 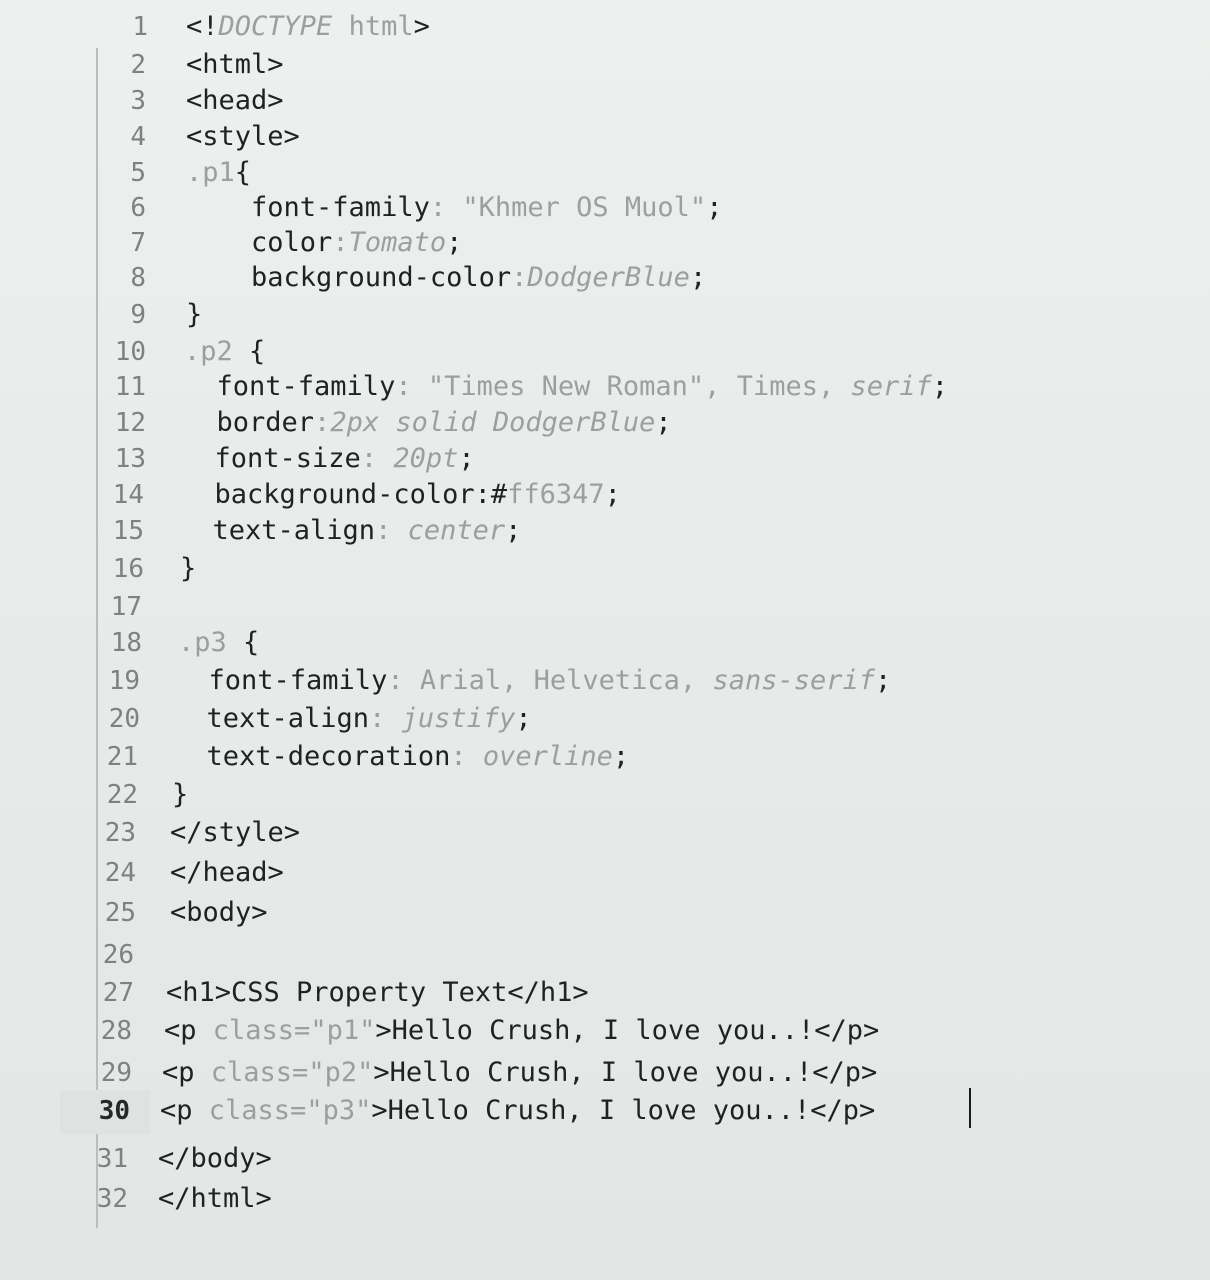 What do you see at coordinates (446, 278) in the screenshot?
I see `line-code: background-color:DodgerBlue;` at bounding box center [446, 278].